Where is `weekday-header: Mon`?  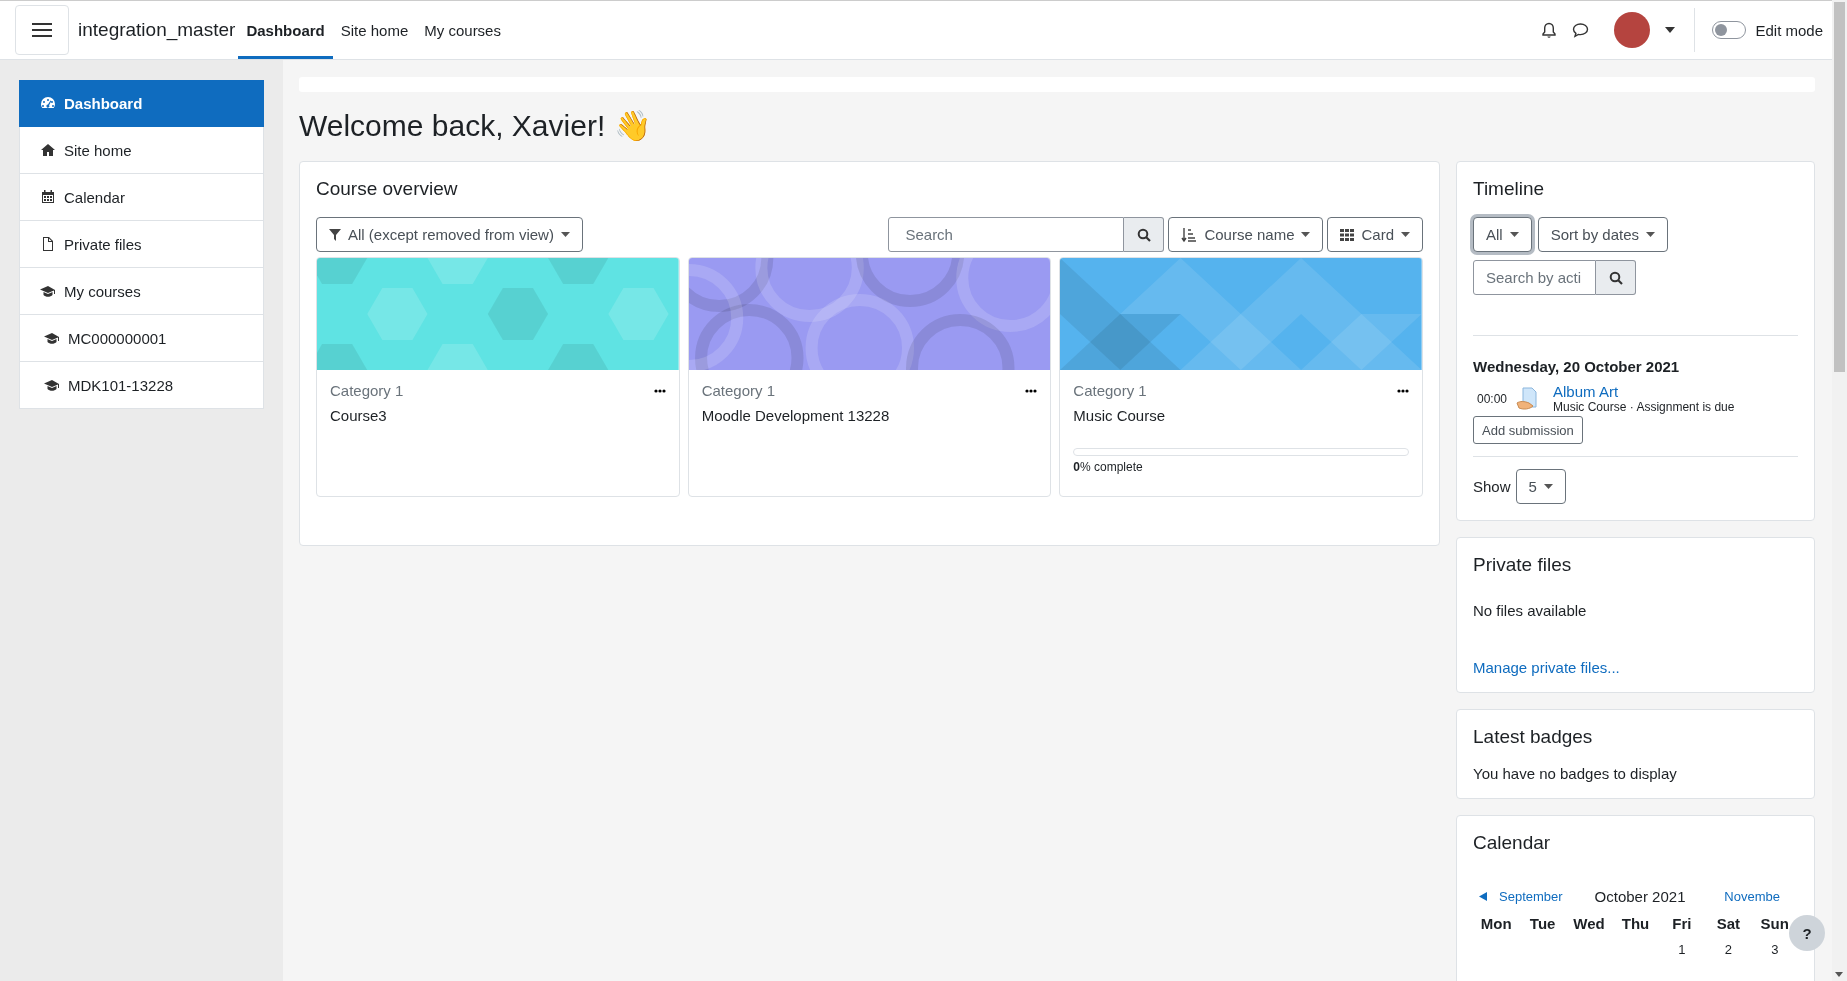
weekday-header: Mon is located at coordinates (1496, 923).